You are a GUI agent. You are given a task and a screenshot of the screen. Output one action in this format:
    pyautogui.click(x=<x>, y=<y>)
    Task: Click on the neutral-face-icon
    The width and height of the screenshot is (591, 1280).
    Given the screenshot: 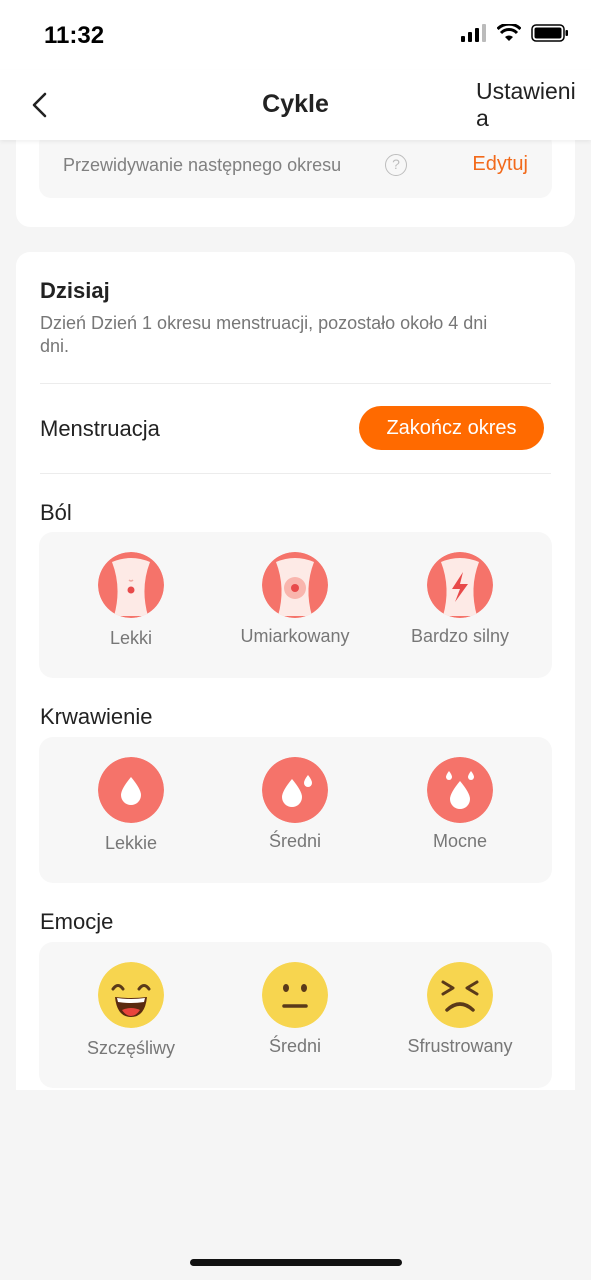 What is the action you would take?
    pyautogui.click(x=295, y=995)
    